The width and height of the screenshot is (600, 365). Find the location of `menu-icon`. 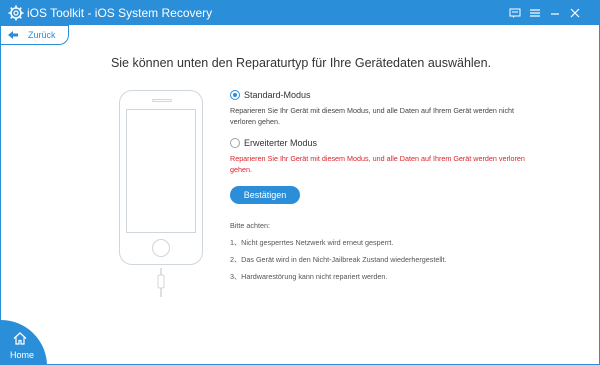

menu-icon is located at coordinates (535, 13).